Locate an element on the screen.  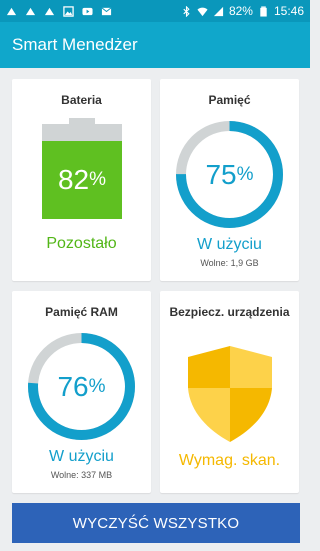
storage-value-number: 75 is located at coordinates (221, 174).